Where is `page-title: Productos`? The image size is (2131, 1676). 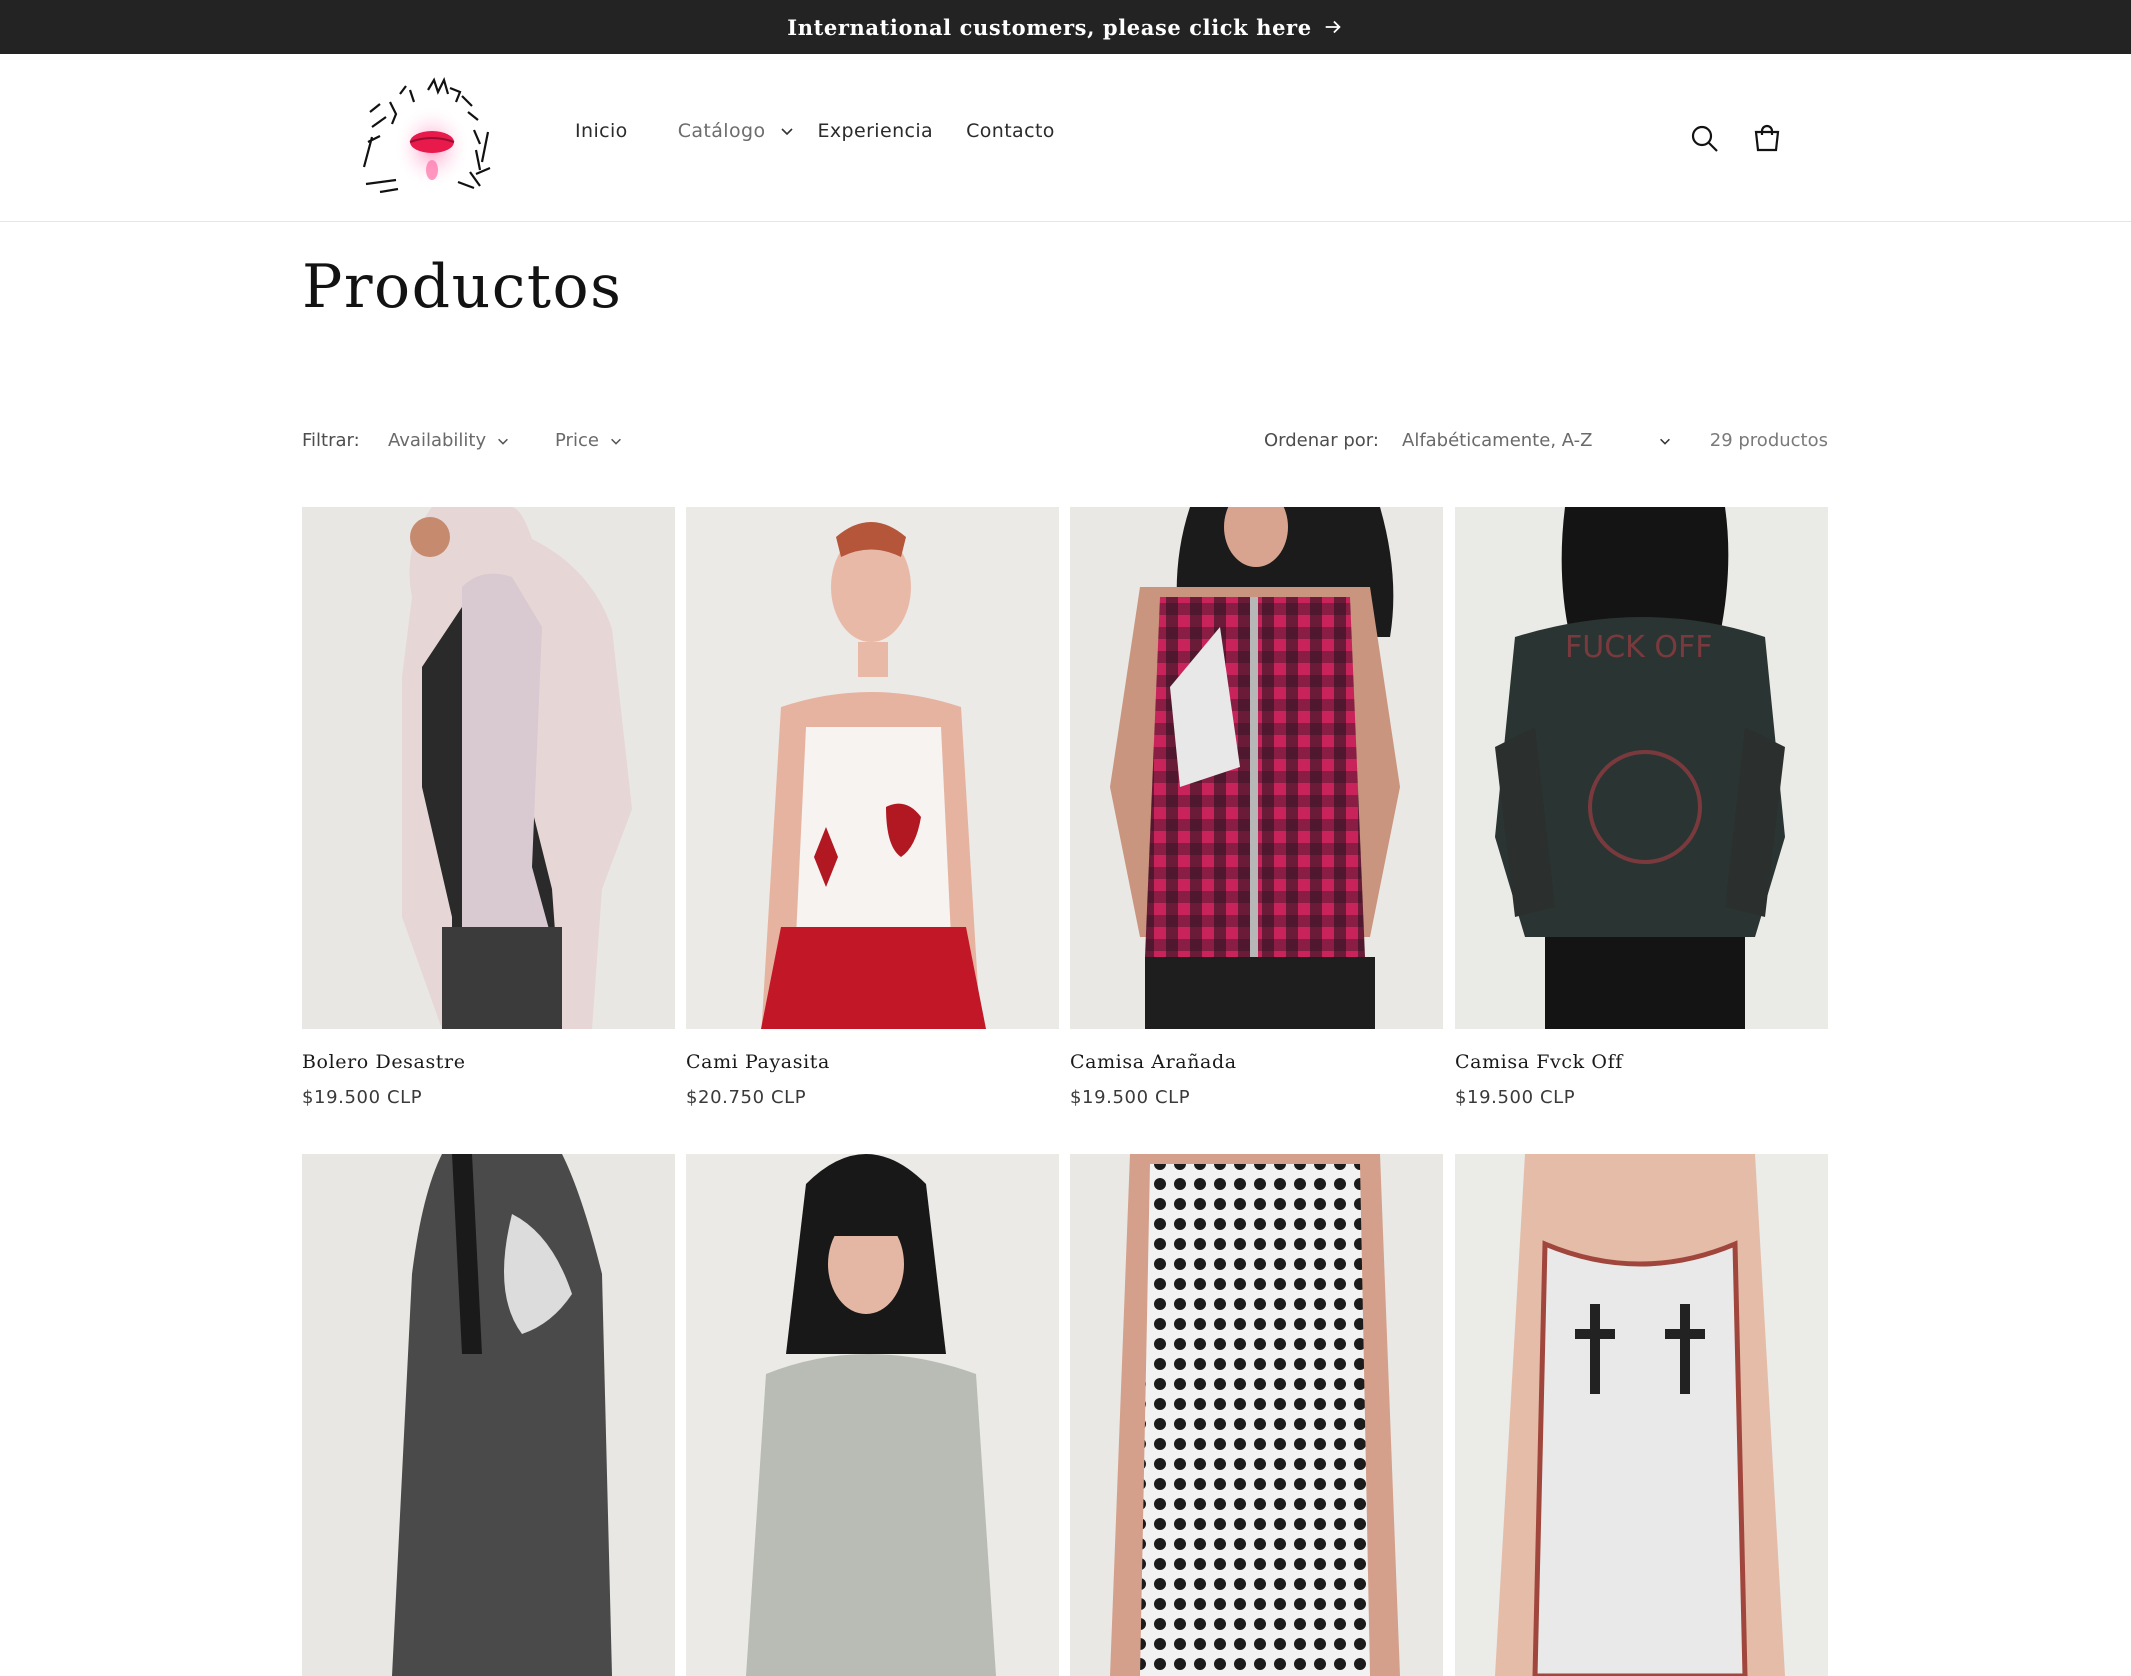 page-title: Productos is located at coordinates (462, 287).